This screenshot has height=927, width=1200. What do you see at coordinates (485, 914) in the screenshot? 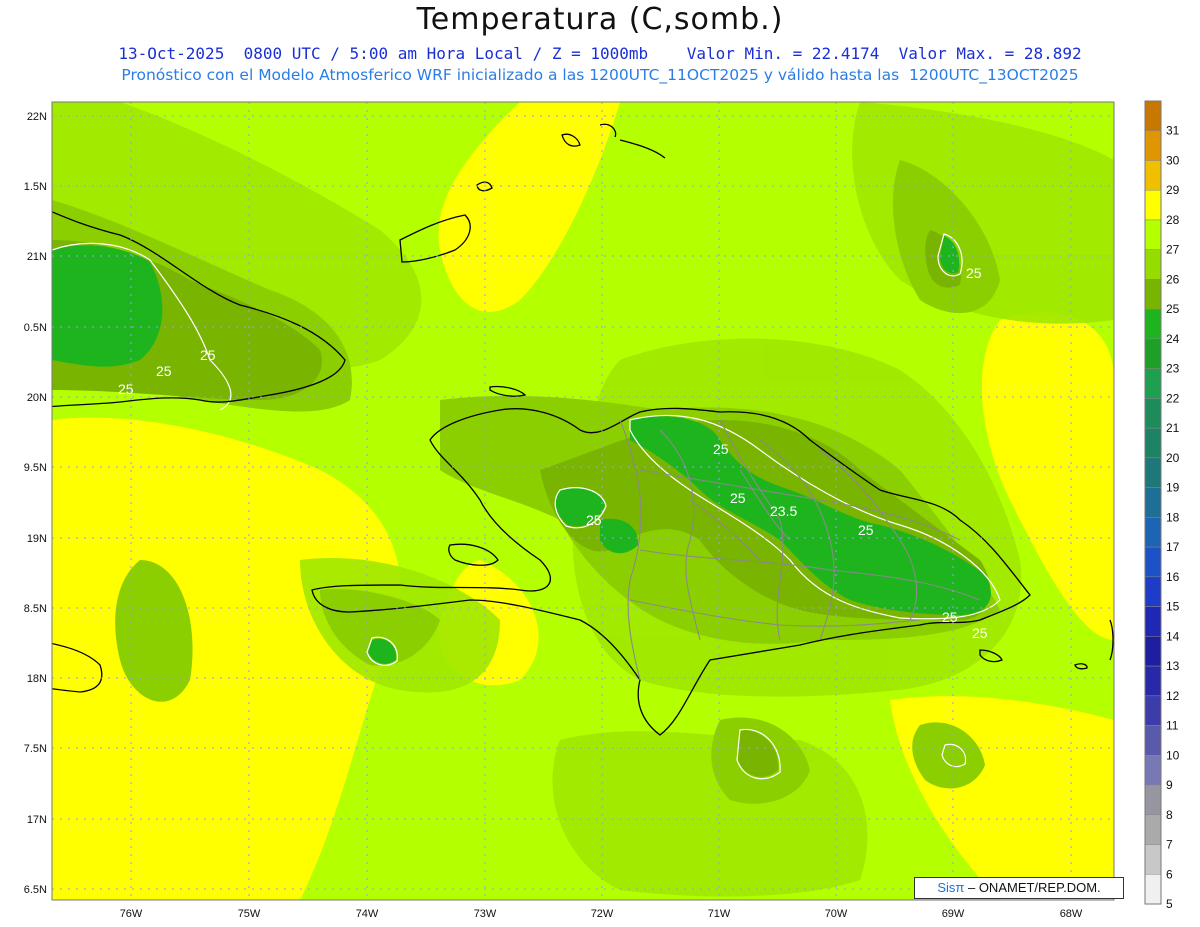
I see `lon-label: 73W` at bounding box center [485, 914].